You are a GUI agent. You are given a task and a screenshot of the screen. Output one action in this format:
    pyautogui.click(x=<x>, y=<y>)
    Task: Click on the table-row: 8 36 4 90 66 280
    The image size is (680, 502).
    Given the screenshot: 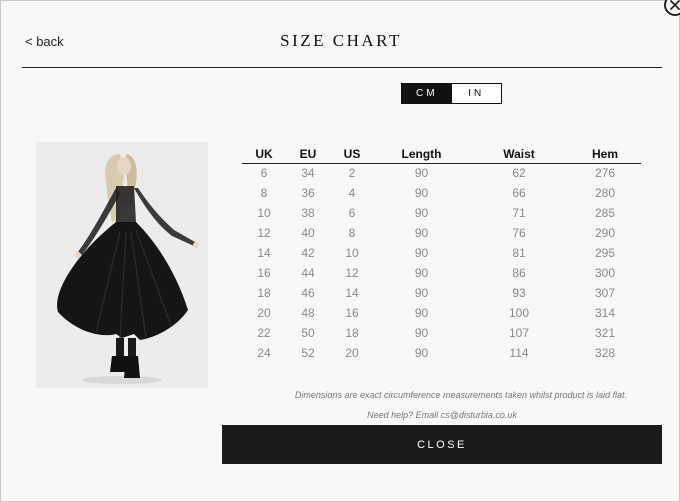 What is the action you would take?
    pyautogui.click(x=441, y=193)
    